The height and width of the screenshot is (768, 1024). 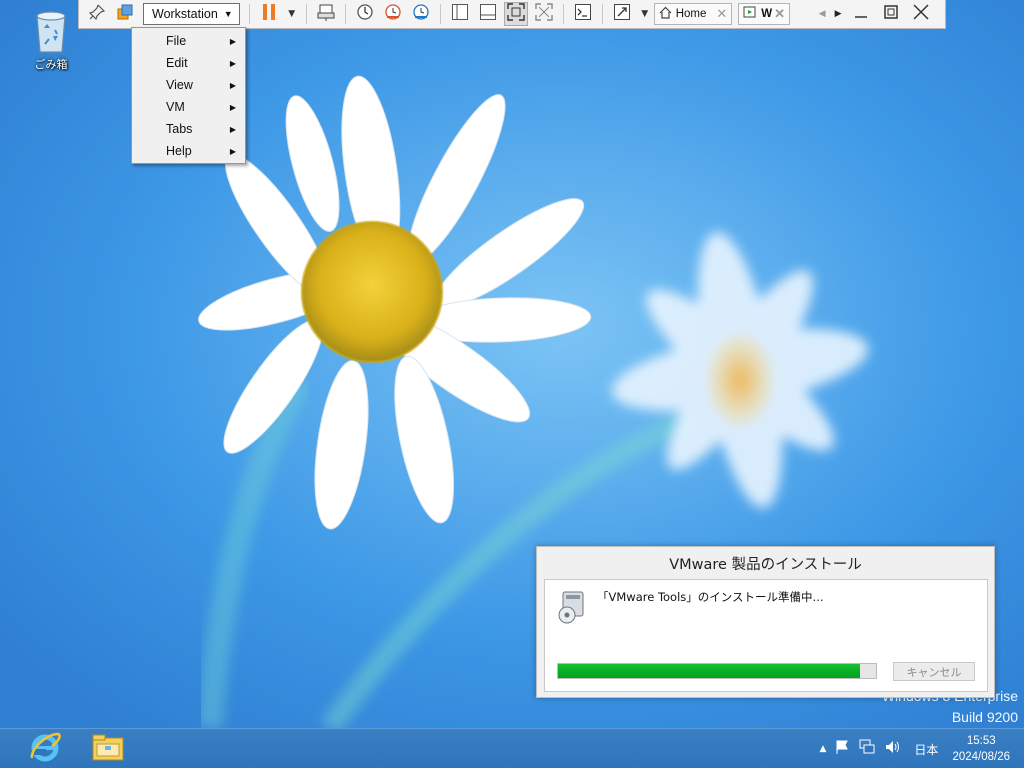 I want to click on pin-icon, so click(x=97, y=14).